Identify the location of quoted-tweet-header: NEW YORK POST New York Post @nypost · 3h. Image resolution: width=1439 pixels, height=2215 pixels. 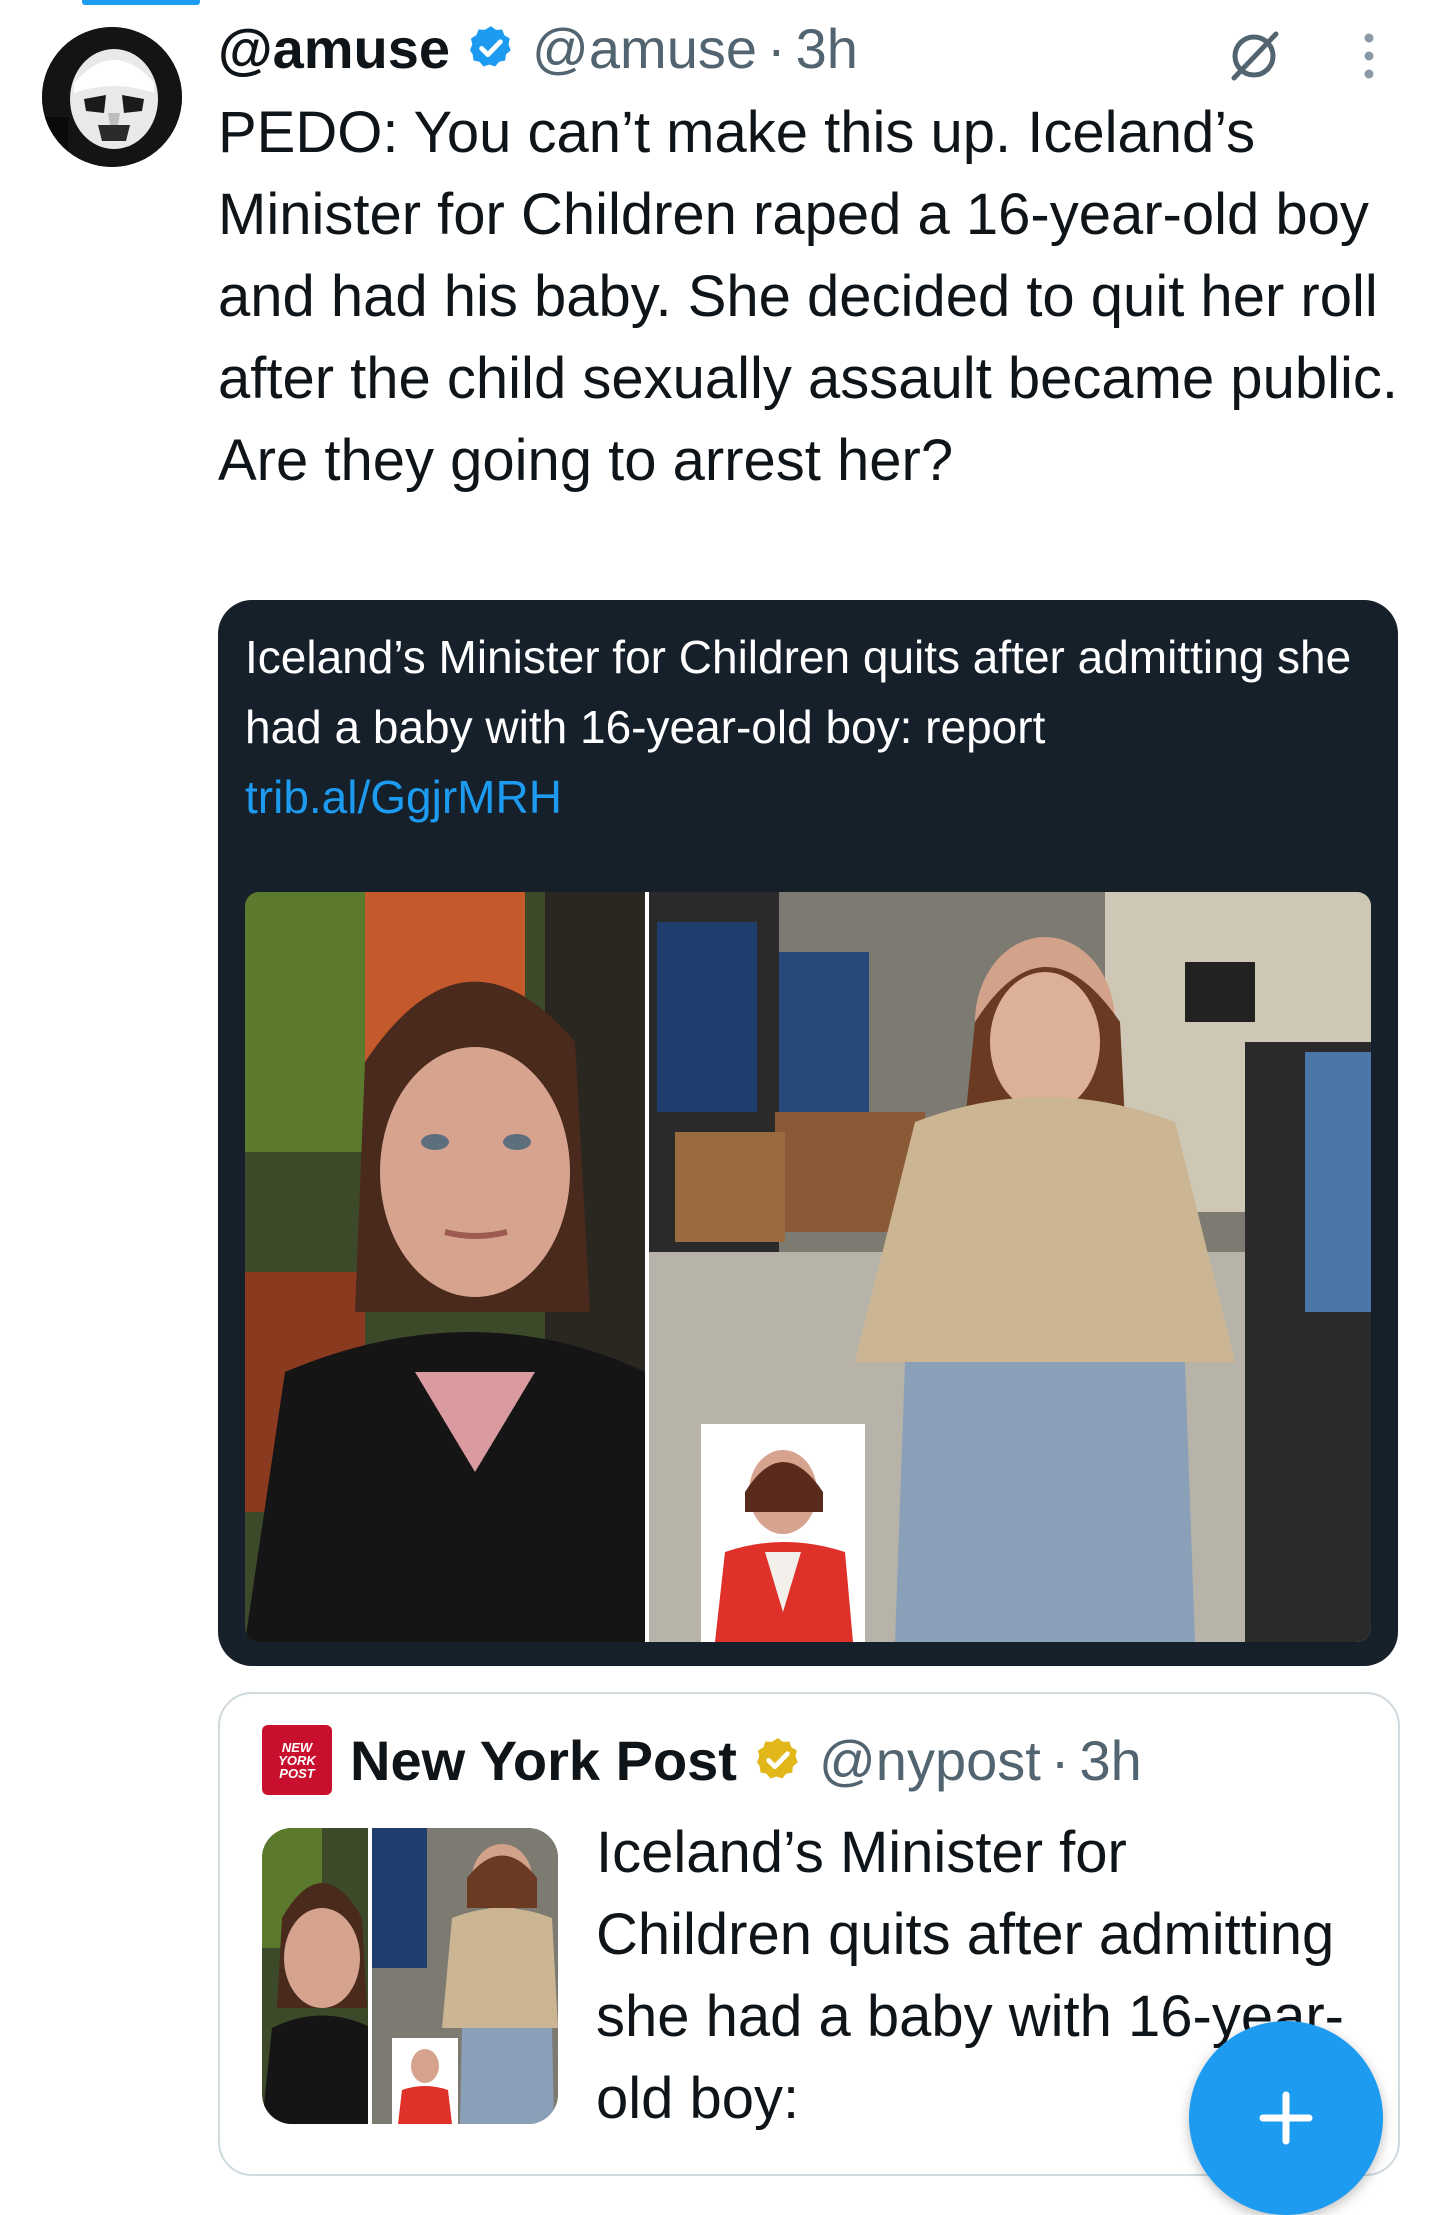
(702, 1760).